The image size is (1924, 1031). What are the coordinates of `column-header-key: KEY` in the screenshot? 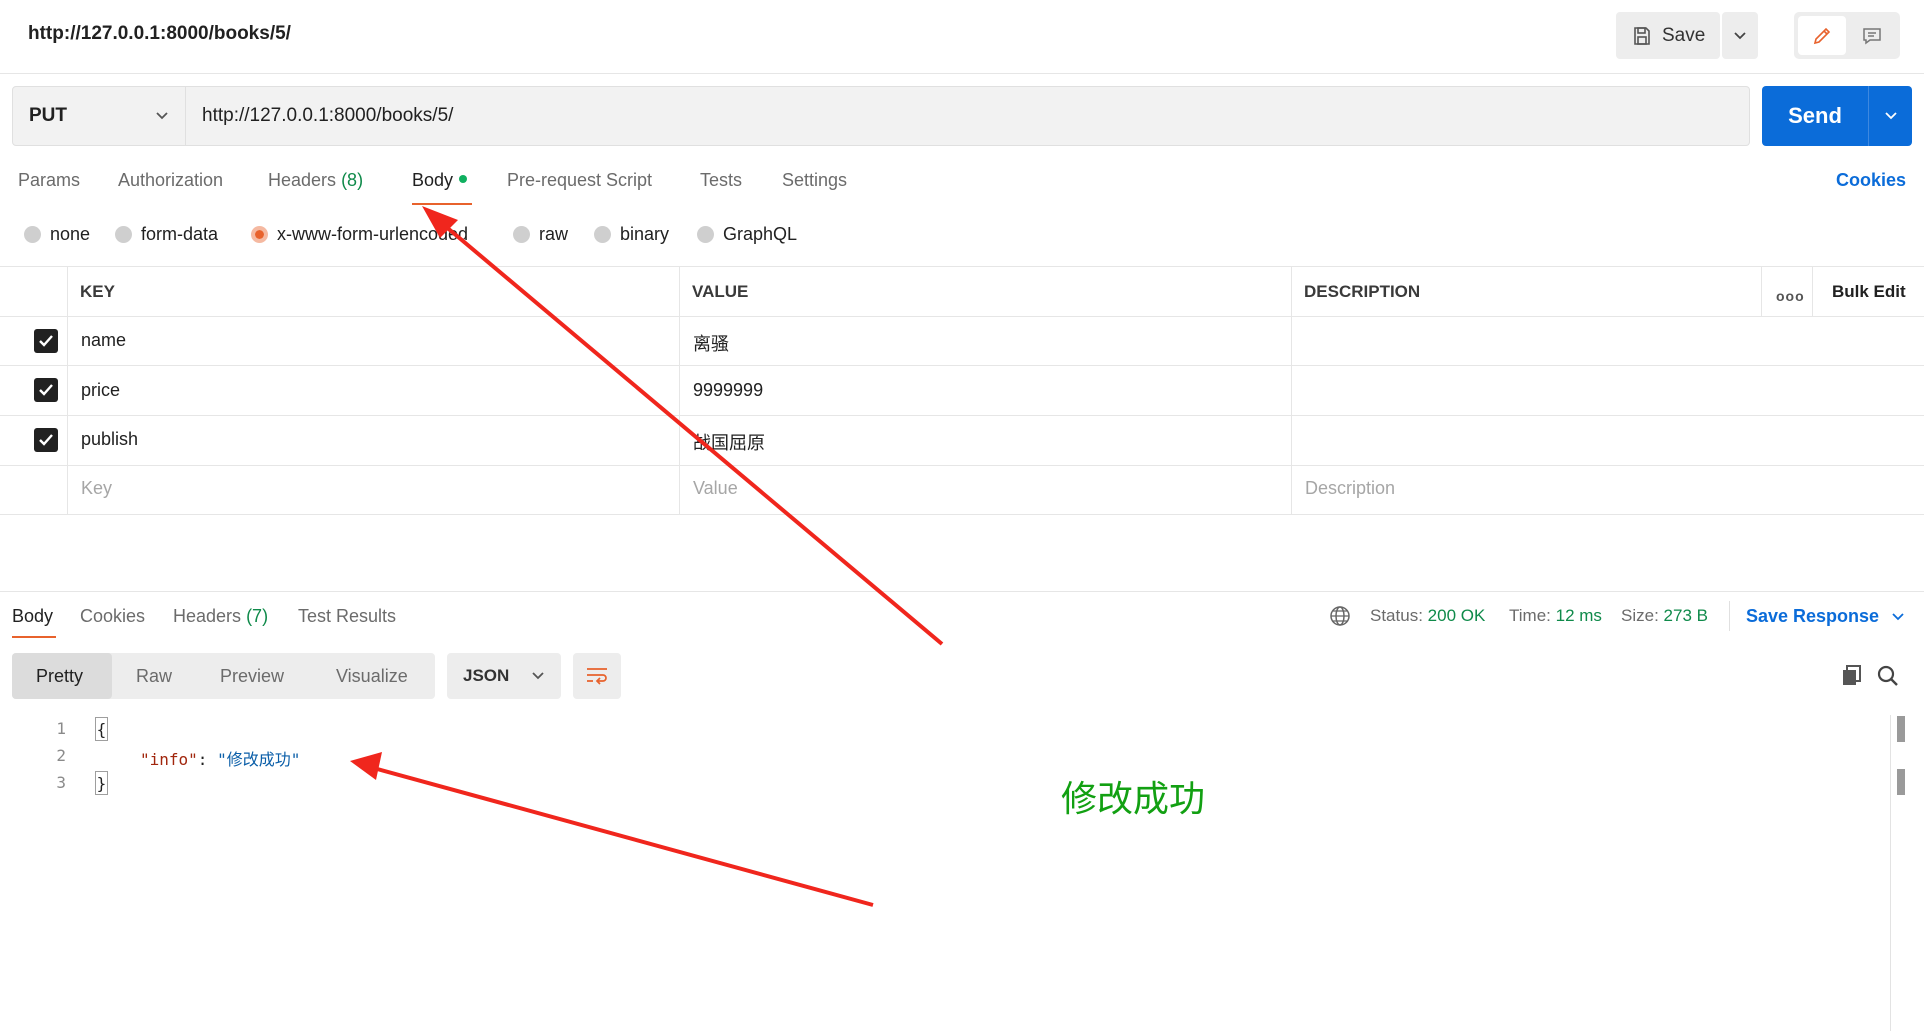 It's located at (97, 291).